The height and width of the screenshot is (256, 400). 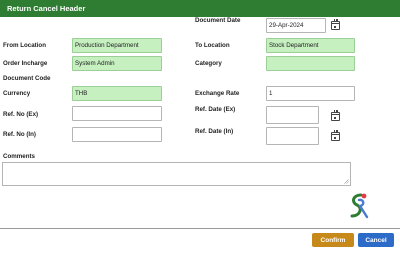 I want to click on comments-label: Comments, so click(x=19, y=156).